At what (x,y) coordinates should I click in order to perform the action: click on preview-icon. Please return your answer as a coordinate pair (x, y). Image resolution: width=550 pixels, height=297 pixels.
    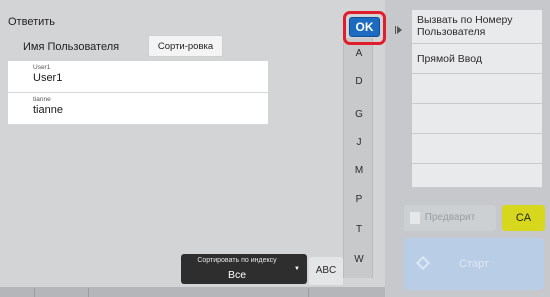
    Looking at the image, I should click on (415, 218).